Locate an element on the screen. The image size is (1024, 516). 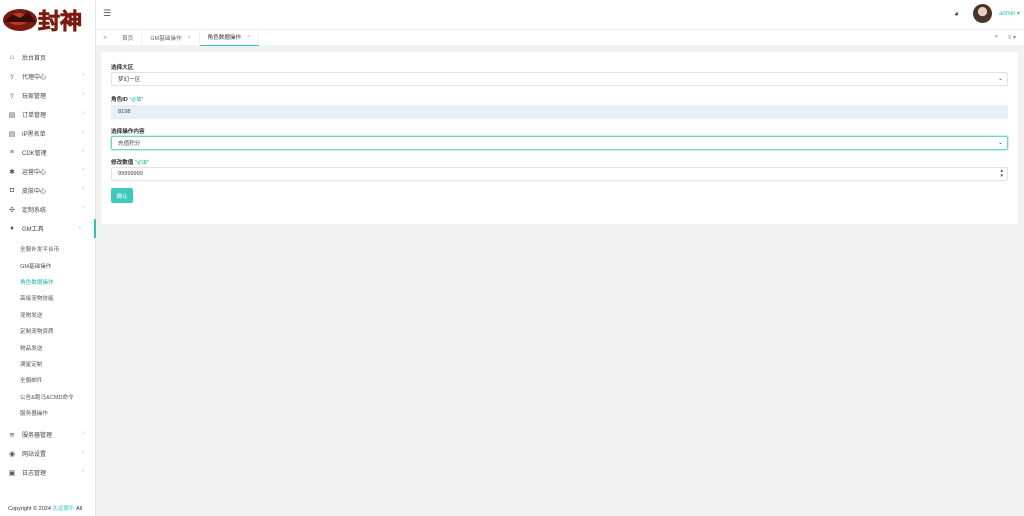
users-icon: ﾂ is located at coordinates (12, 77).